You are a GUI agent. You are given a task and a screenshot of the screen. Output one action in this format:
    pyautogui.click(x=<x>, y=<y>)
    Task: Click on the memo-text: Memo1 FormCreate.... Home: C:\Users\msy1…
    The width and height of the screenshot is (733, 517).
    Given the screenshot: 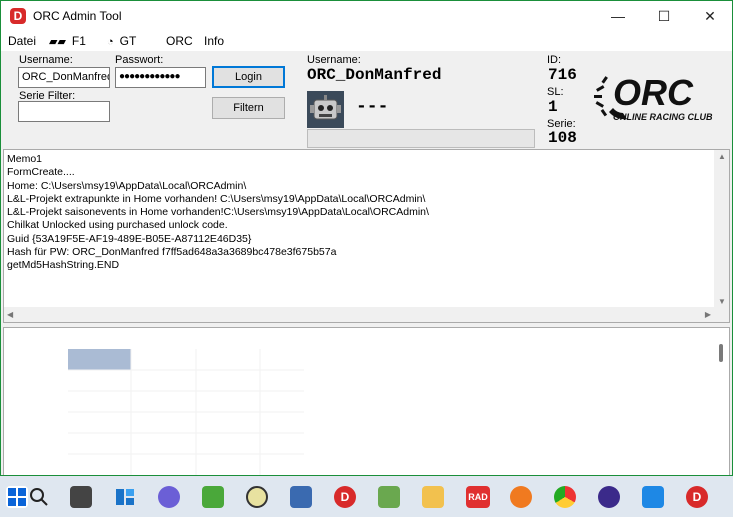 What is the action you would take?
    pyautogui.click(x=218, y=212)
    